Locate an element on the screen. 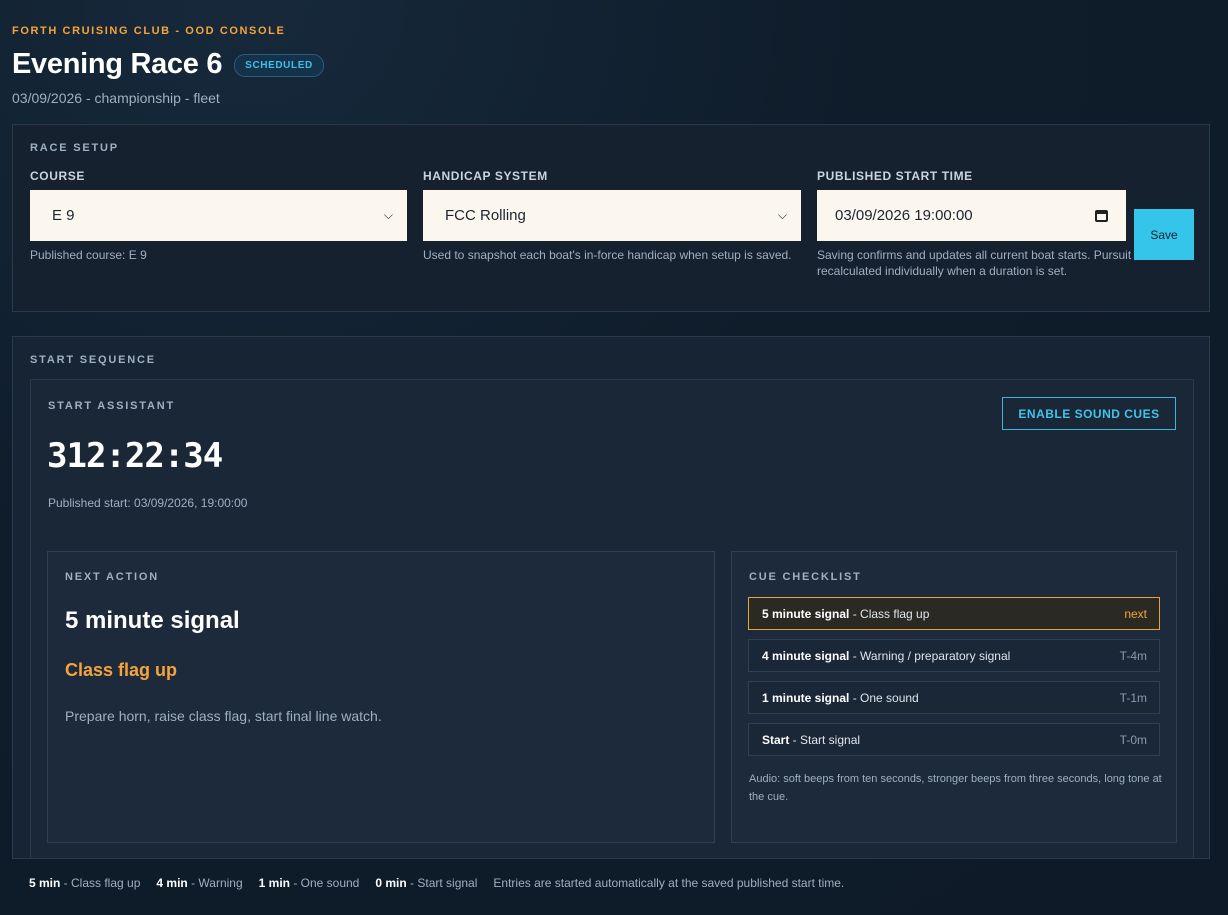 This screenshot has height=915, width=1228. legend-item: 1 min - One sound is located at coordinates (309, 883).